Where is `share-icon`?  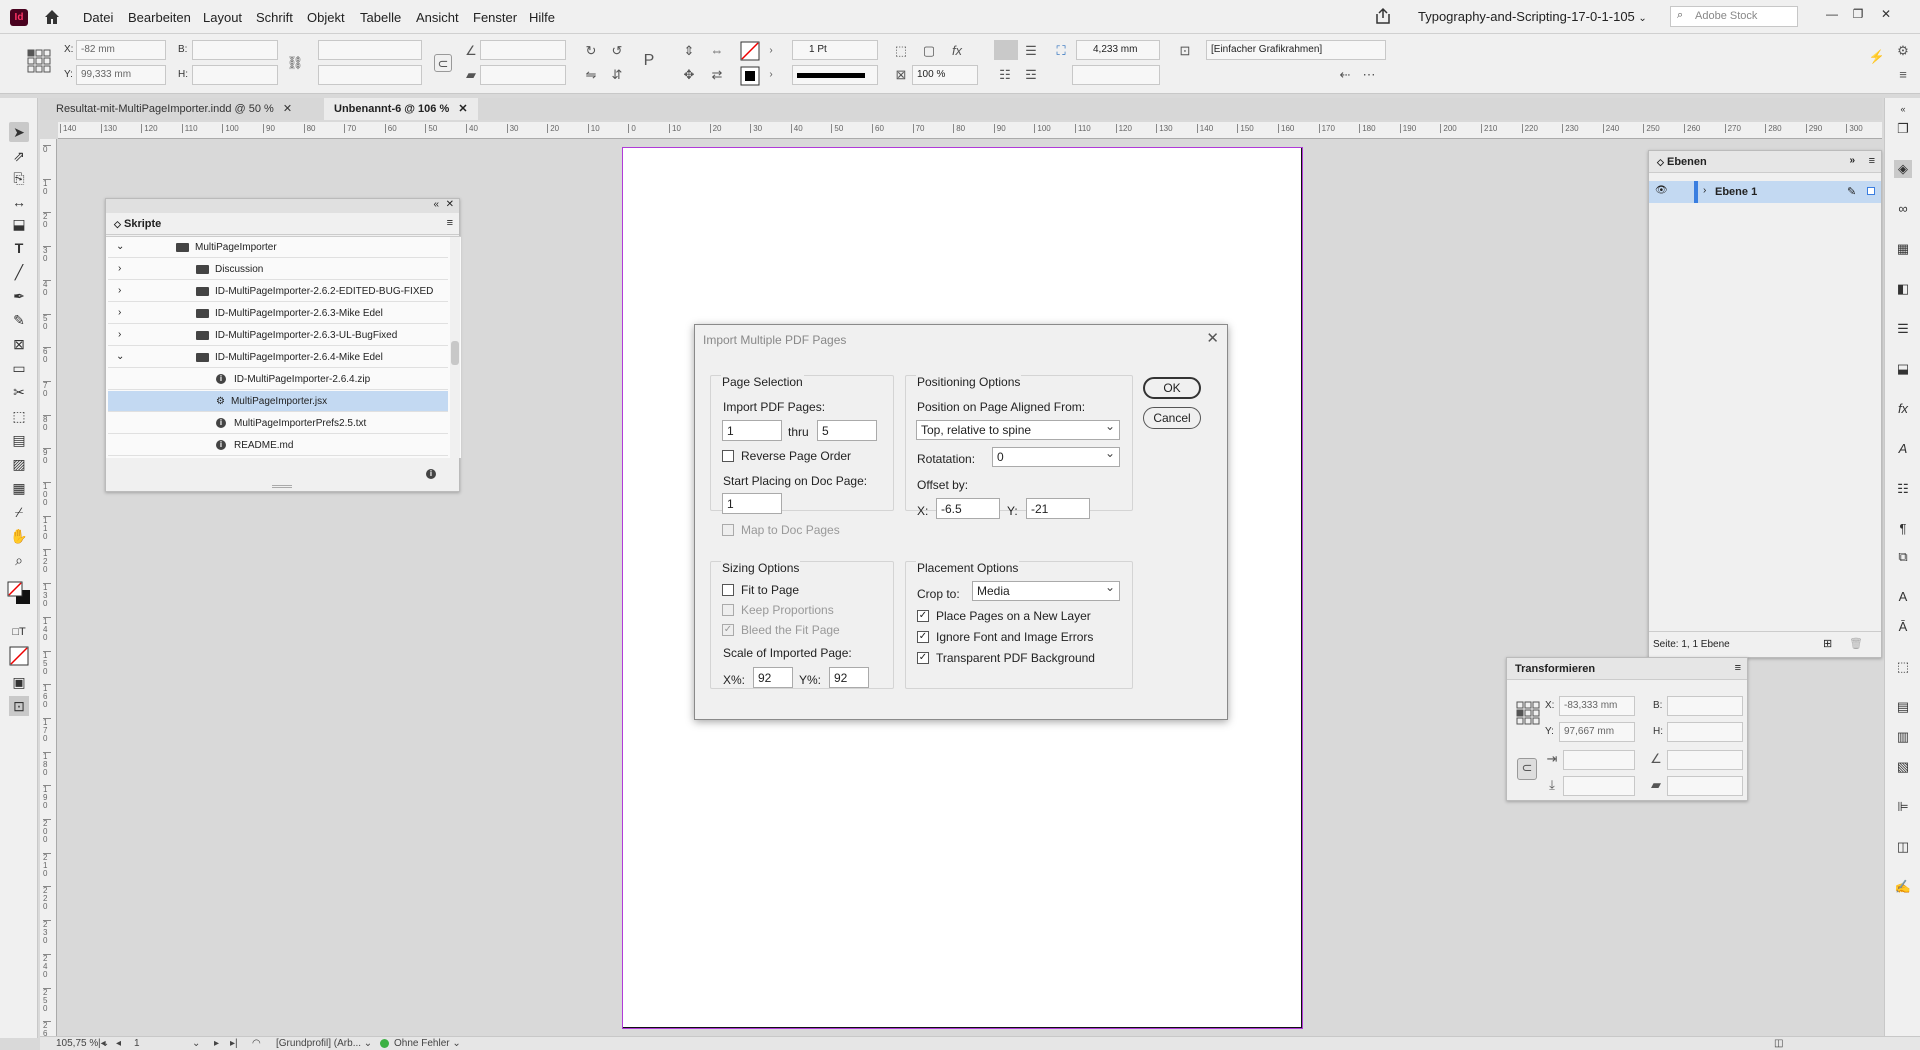
share-icon is located at coordinates (1383, 16).